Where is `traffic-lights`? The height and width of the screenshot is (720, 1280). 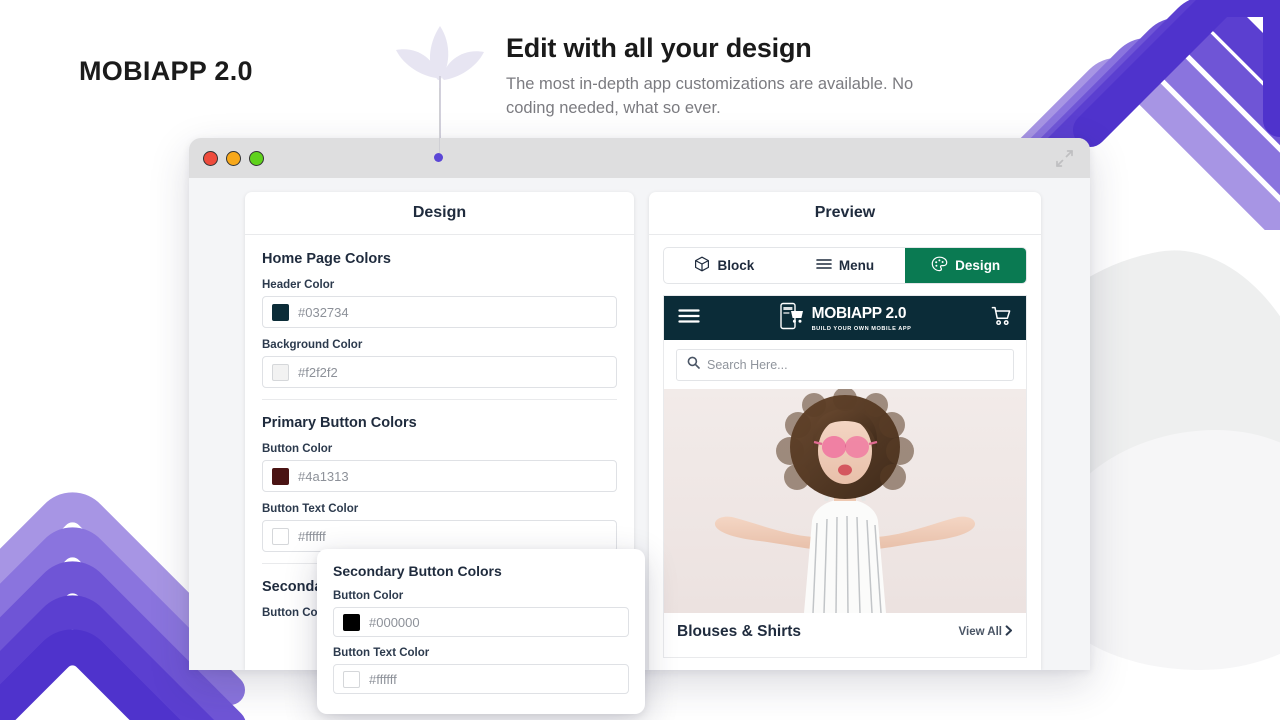
traffic-lights is located at coordinates (233, 158).